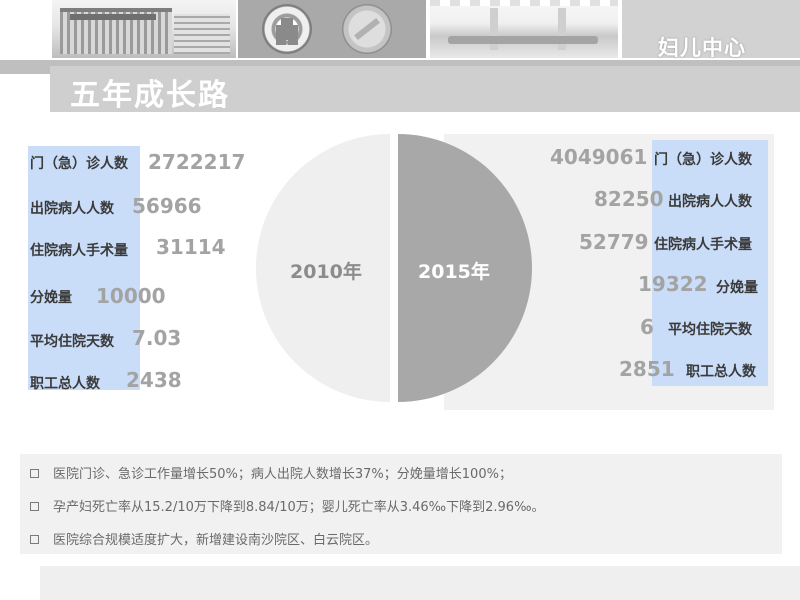 The height and width of the screenshot is (600, 800). What do you see at coordinates (629, 199) in the screenshot?
I see `stat-2015-value: 82250` at bounding box center [629, 199].